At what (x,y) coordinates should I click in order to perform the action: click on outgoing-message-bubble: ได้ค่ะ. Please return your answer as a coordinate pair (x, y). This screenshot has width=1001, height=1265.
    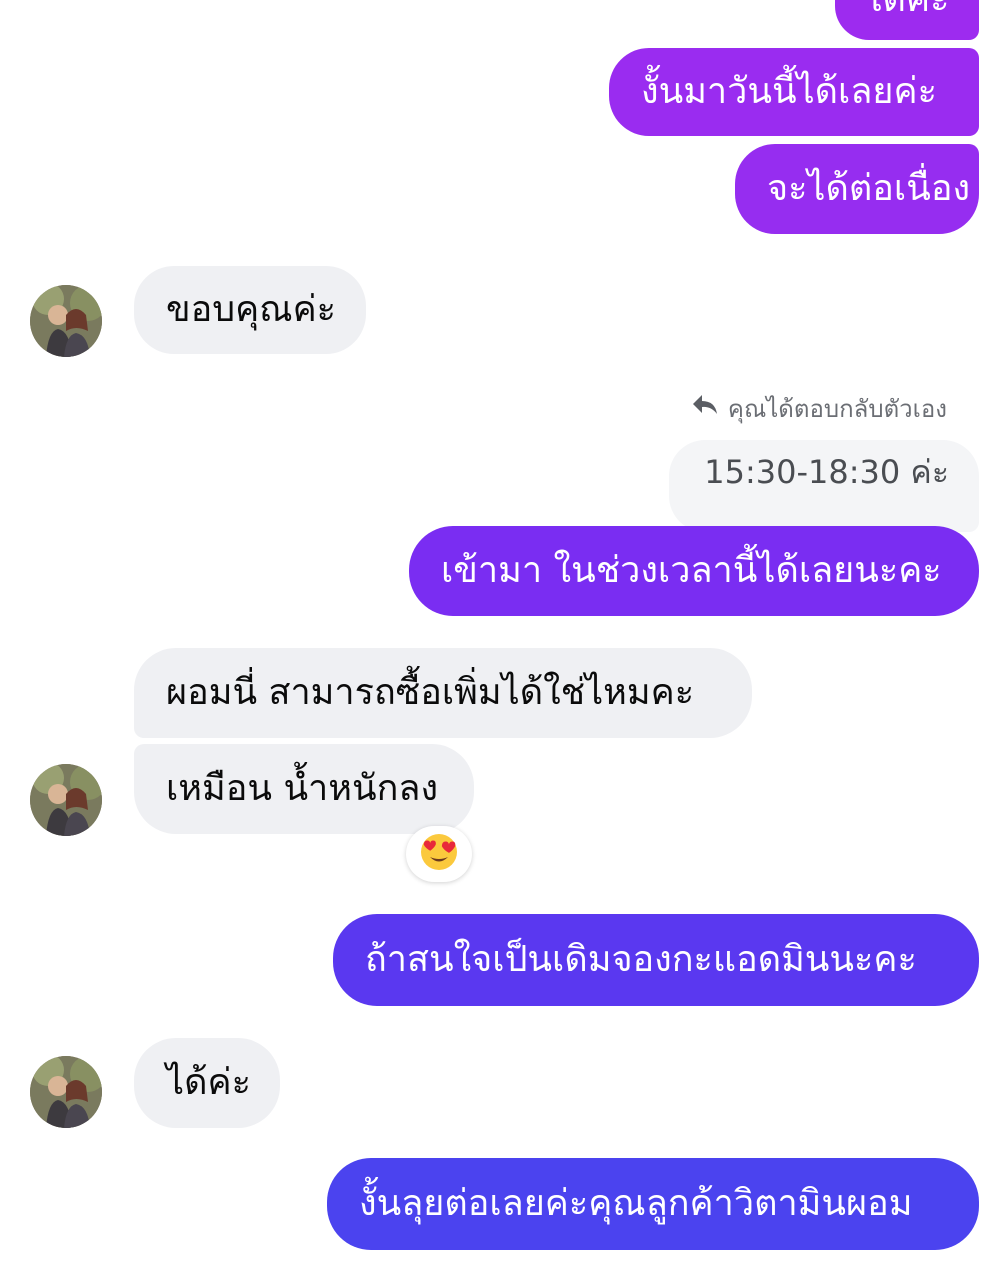
    Looking at the image, I should click on (907, 20).